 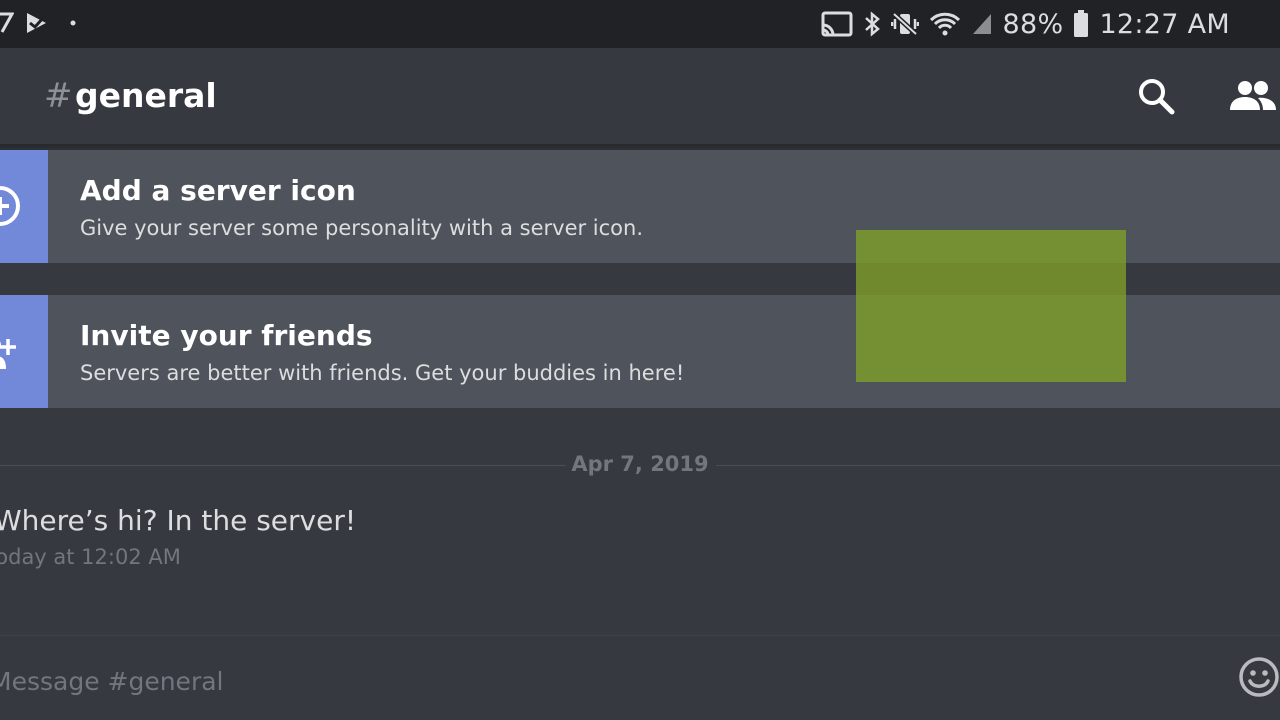 What do you see at coordinates (1033, 24) in the screenshot?
I see `battery-percent: 88%` at bounding box center [1033, 24].